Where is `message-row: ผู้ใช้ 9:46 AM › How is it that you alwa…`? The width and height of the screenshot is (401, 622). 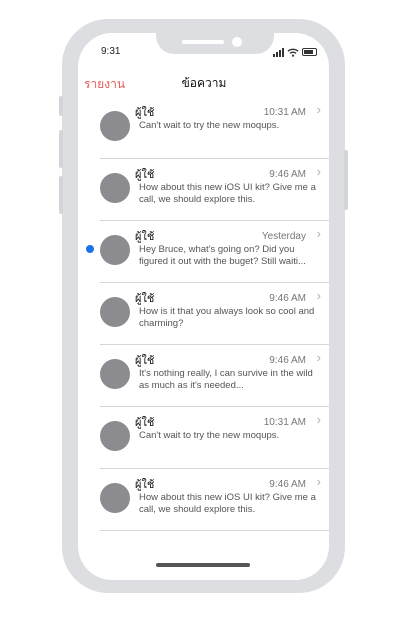 message-row: ผู้ใช้ 9:46 AM › How is it that you alwa… is located at coordinates (203, 314).